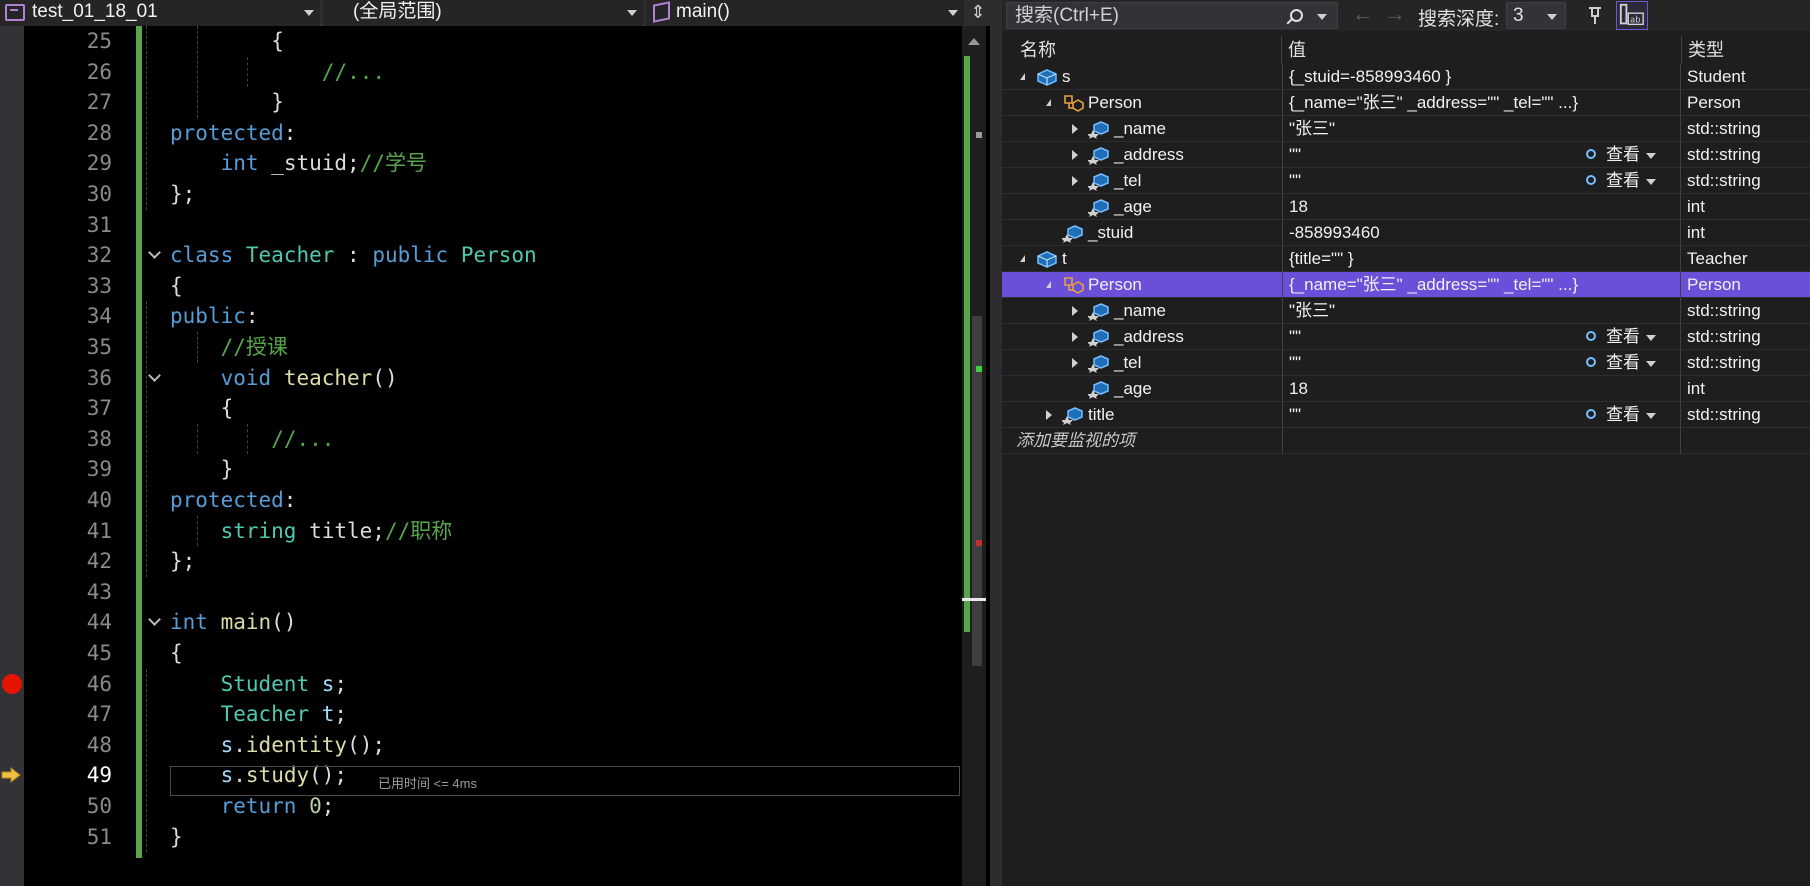 The image size is (1810, 886). I want to click on panel-splitter, so click(996, 443).